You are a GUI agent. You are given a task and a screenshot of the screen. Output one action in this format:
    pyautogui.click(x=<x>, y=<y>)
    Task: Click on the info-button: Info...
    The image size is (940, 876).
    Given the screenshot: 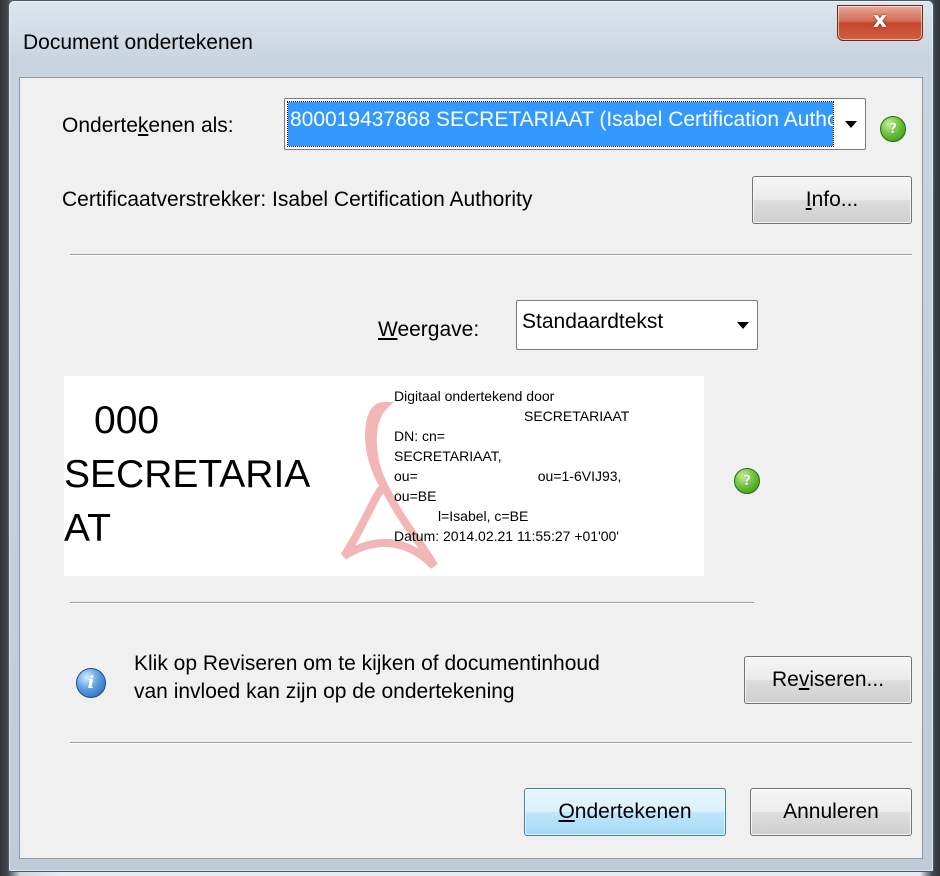 What is the action you would take?
    pyautogui.click(x=832, y=200)
    